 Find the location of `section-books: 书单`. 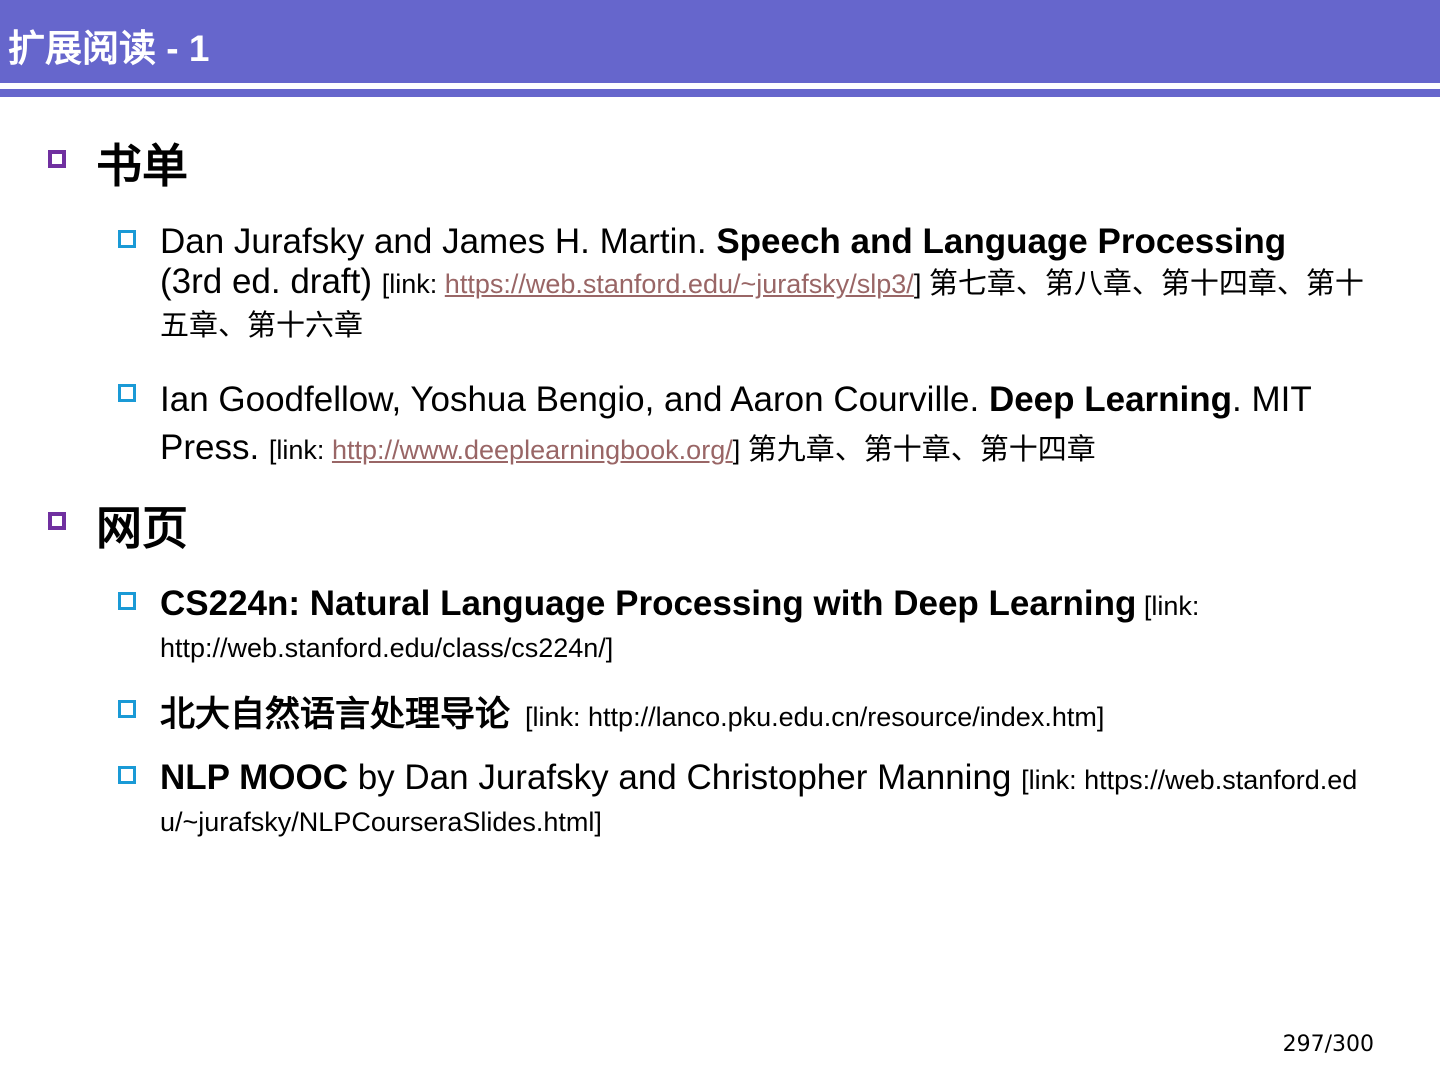

section-books: 书单 is located at coordinates (118, 163).